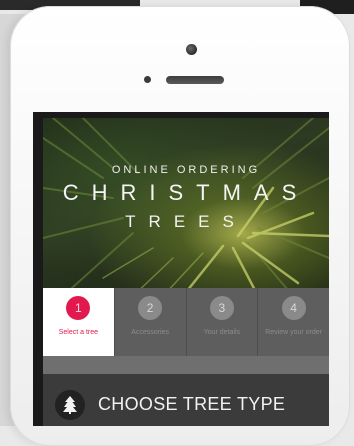 Image resolution: width=354 pixels, height=446 pixels. Describe the element at coordinates (294, 332) in the screenshot. I see `step-label: Review your order` at that location.